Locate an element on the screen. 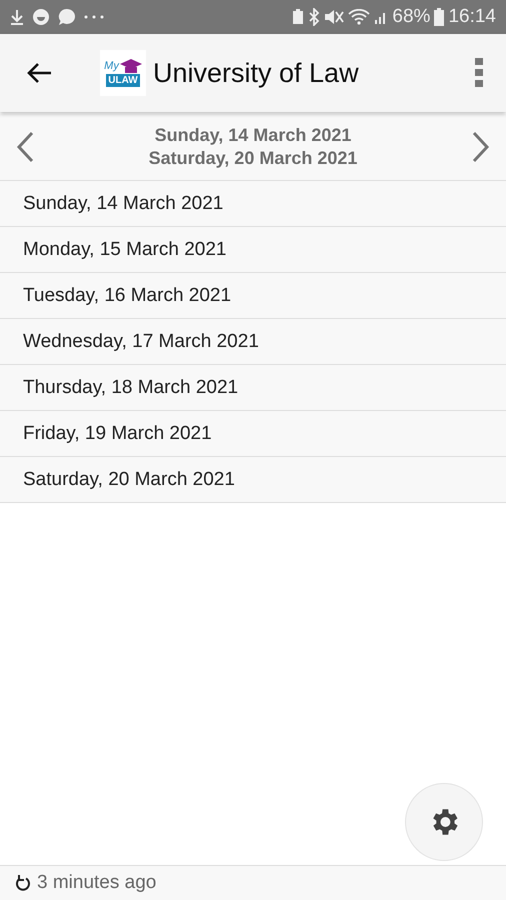  day-row: Wednesday, 17 March 2021 is located at coordinates (253, 342).